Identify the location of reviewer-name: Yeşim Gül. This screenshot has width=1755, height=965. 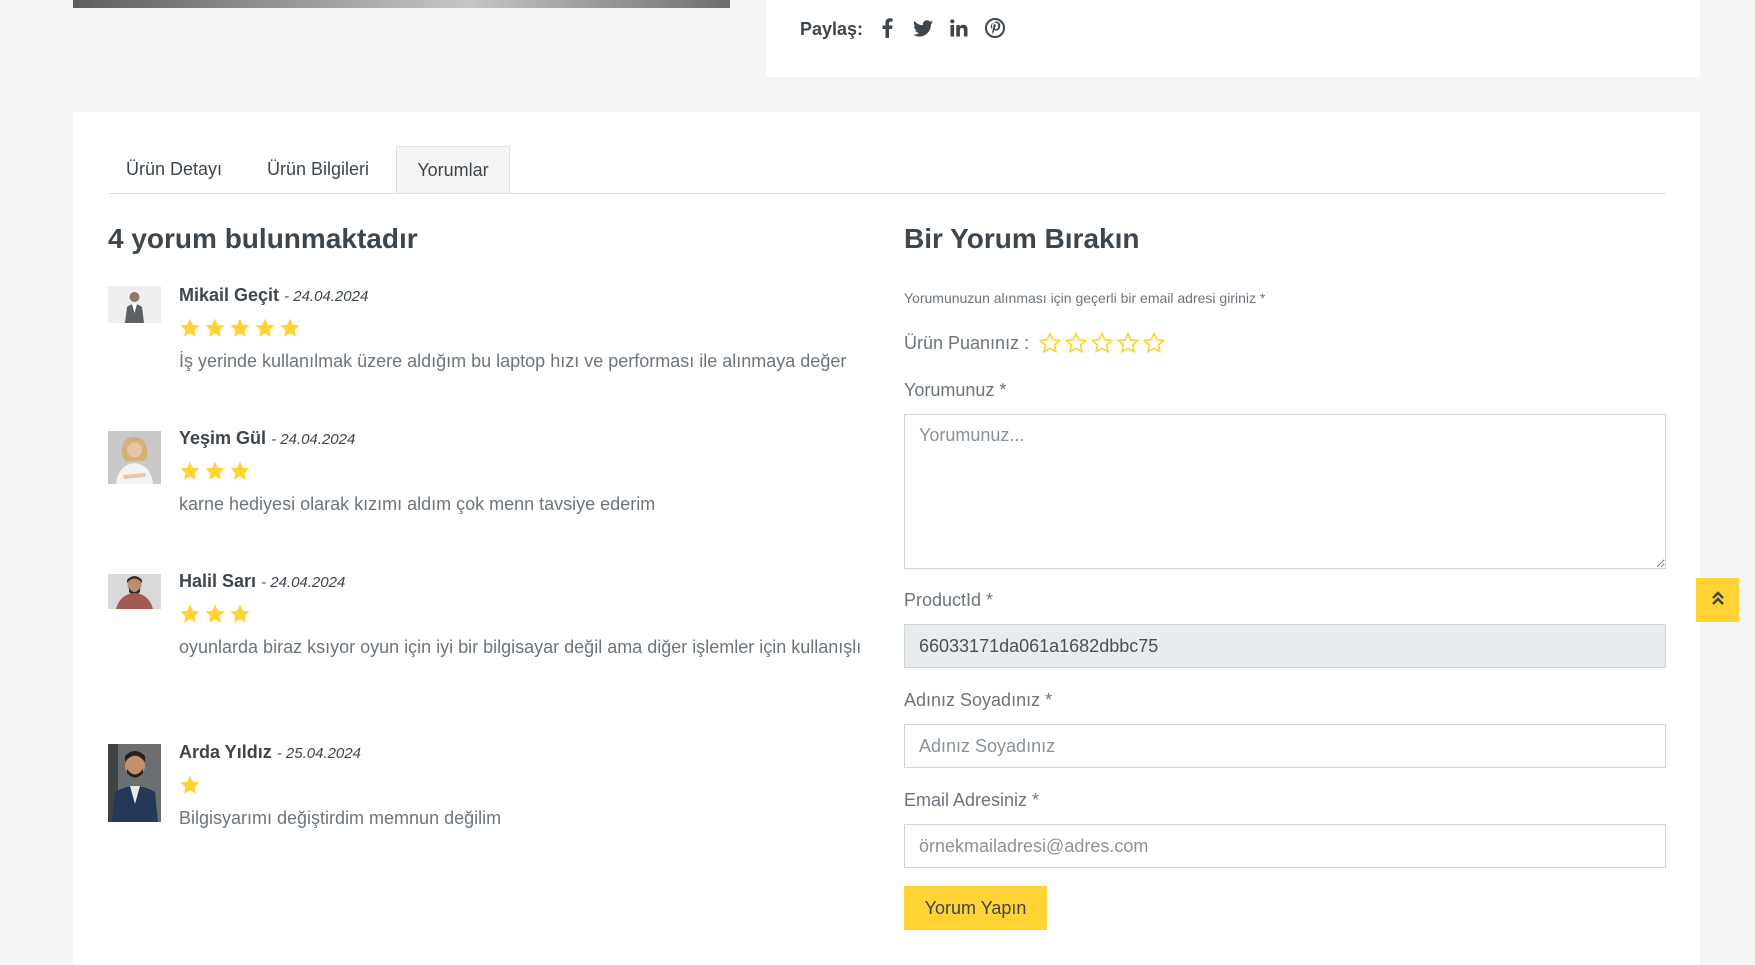
(223, 438).